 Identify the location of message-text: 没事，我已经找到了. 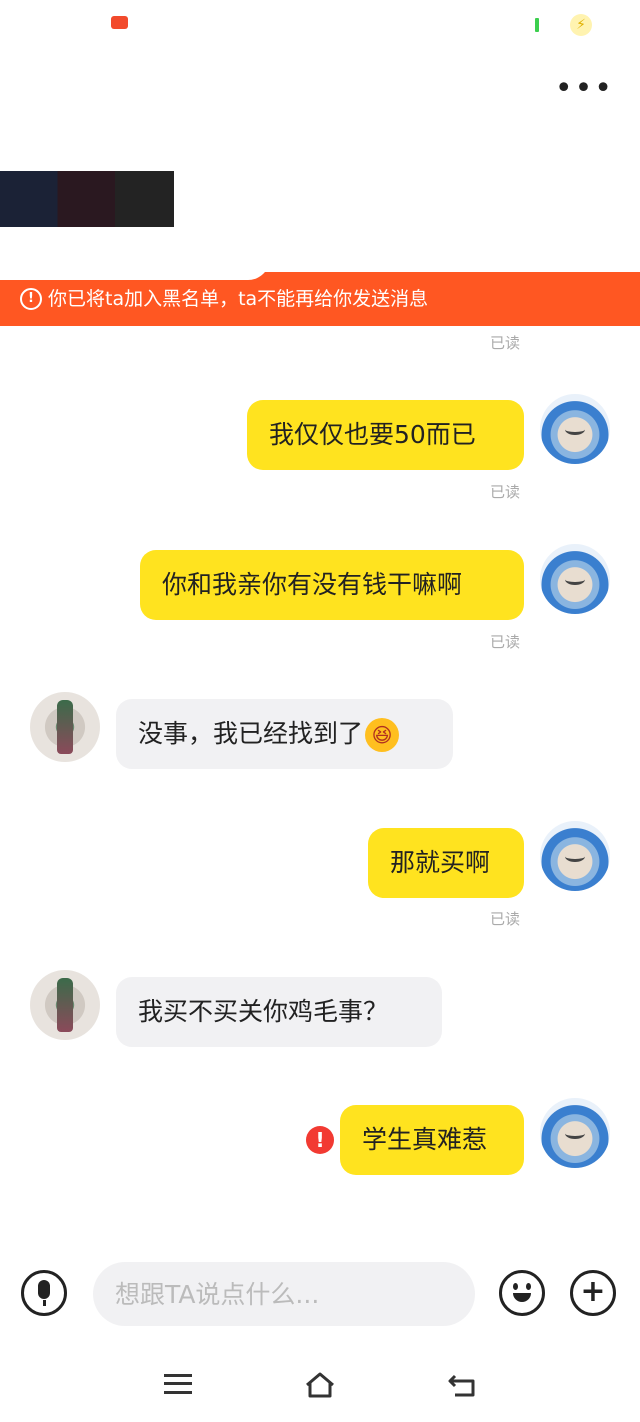
(251, 733).